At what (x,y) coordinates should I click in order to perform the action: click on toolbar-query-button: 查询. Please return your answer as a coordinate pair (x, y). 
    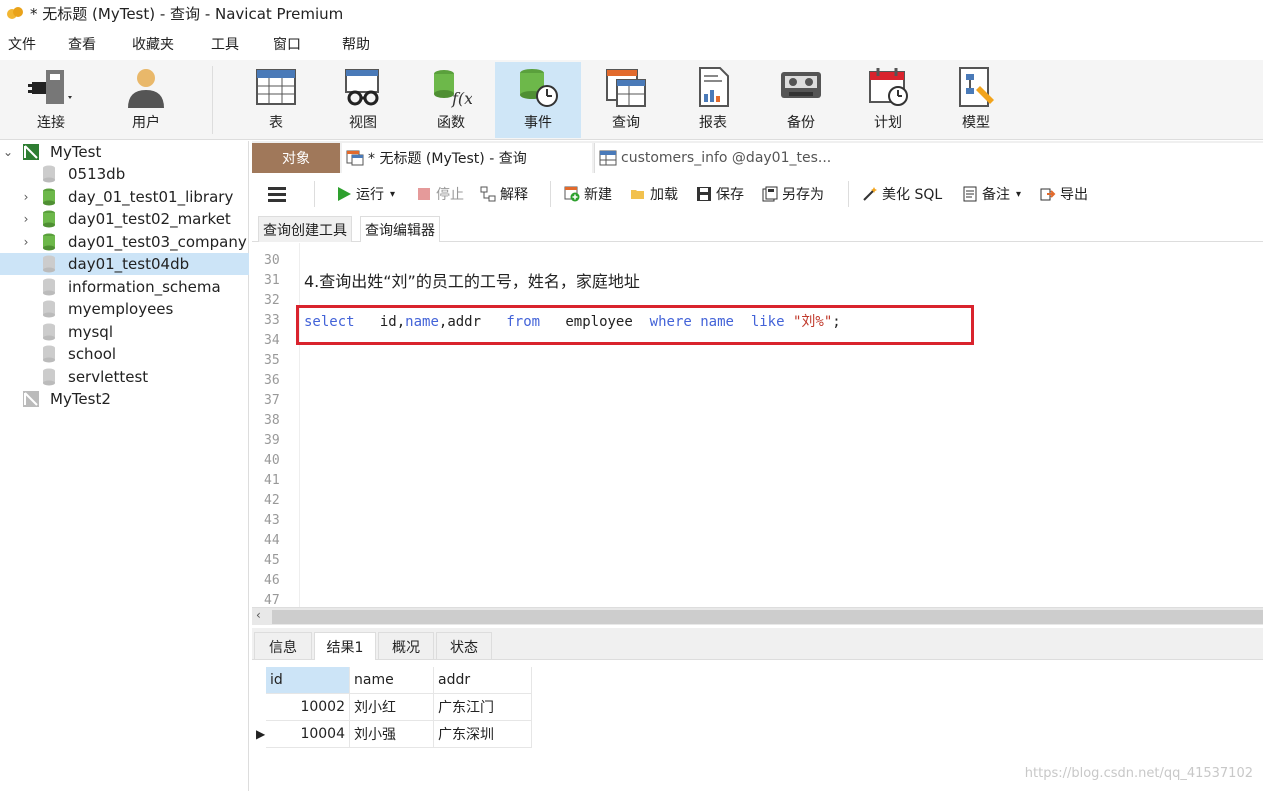
    Looking at the image, I should click on (626, 100).